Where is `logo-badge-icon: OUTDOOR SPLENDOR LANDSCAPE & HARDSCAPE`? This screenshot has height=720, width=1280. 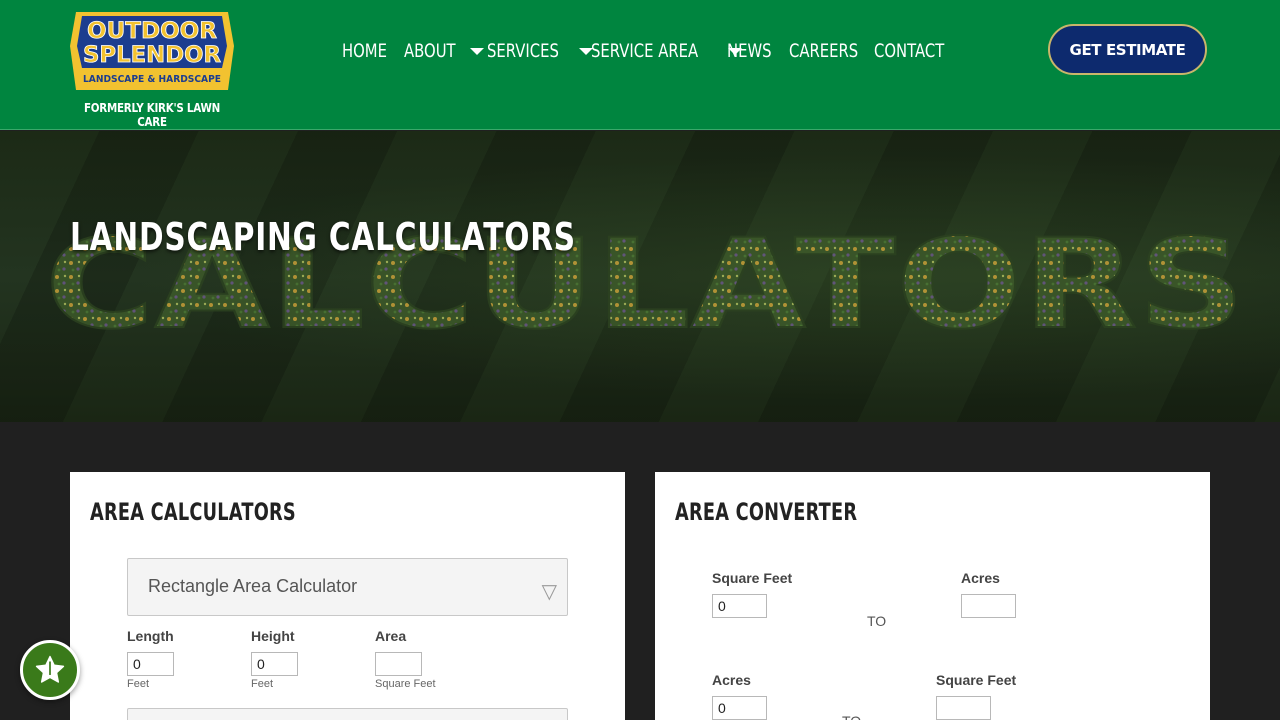
logo-badge-icon: OUTDOOR SPLENDOR LANDSCAPE & HARDSCAPE is located at coordinates (152, 51).